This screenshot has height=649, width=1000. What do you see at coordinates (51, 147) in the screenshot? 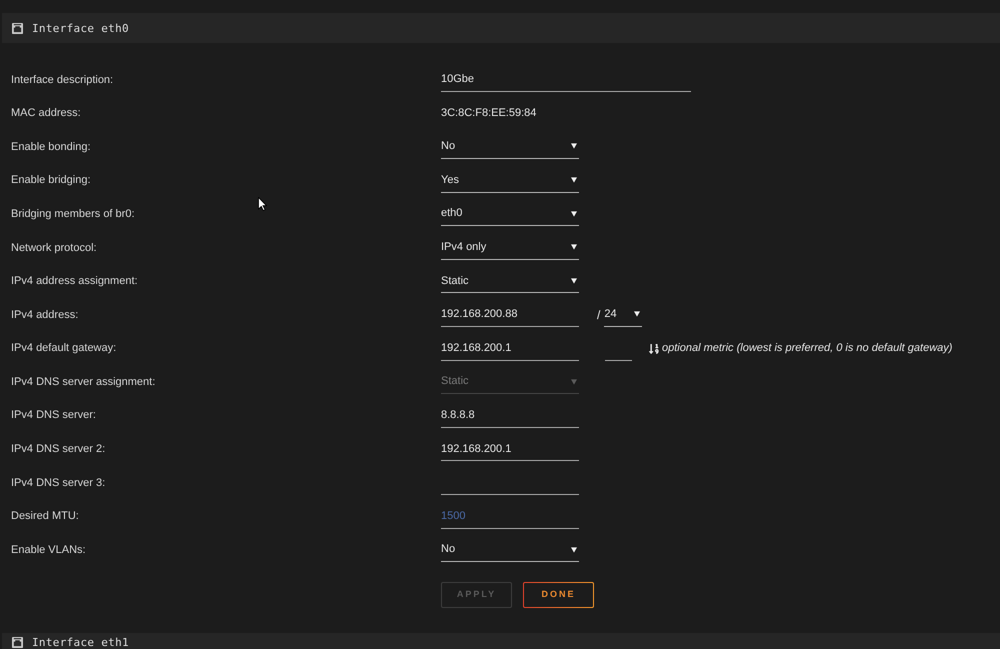
I see `field-label: Enable bonding:` at bounding box center [51, 147].